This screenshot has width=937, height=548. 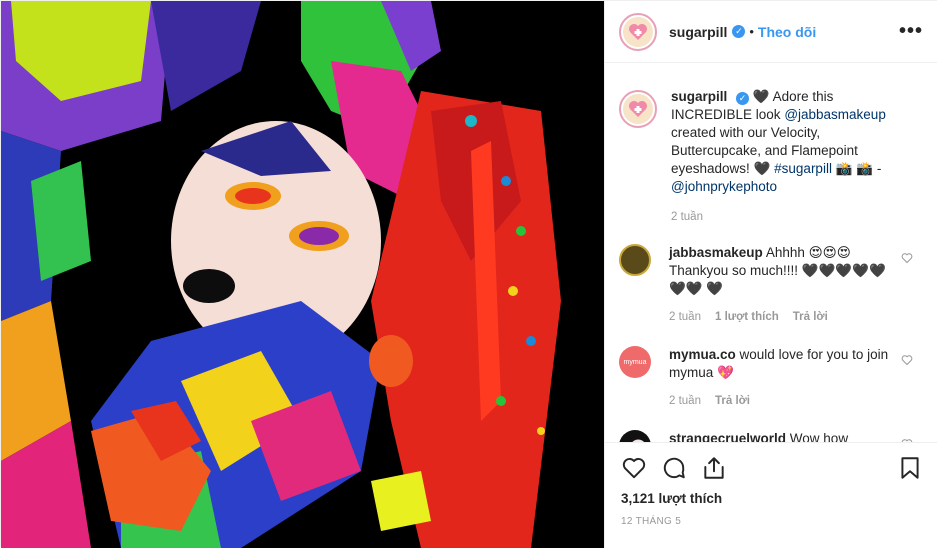 I want to click on author-avatar, so click(x=638, y=31).